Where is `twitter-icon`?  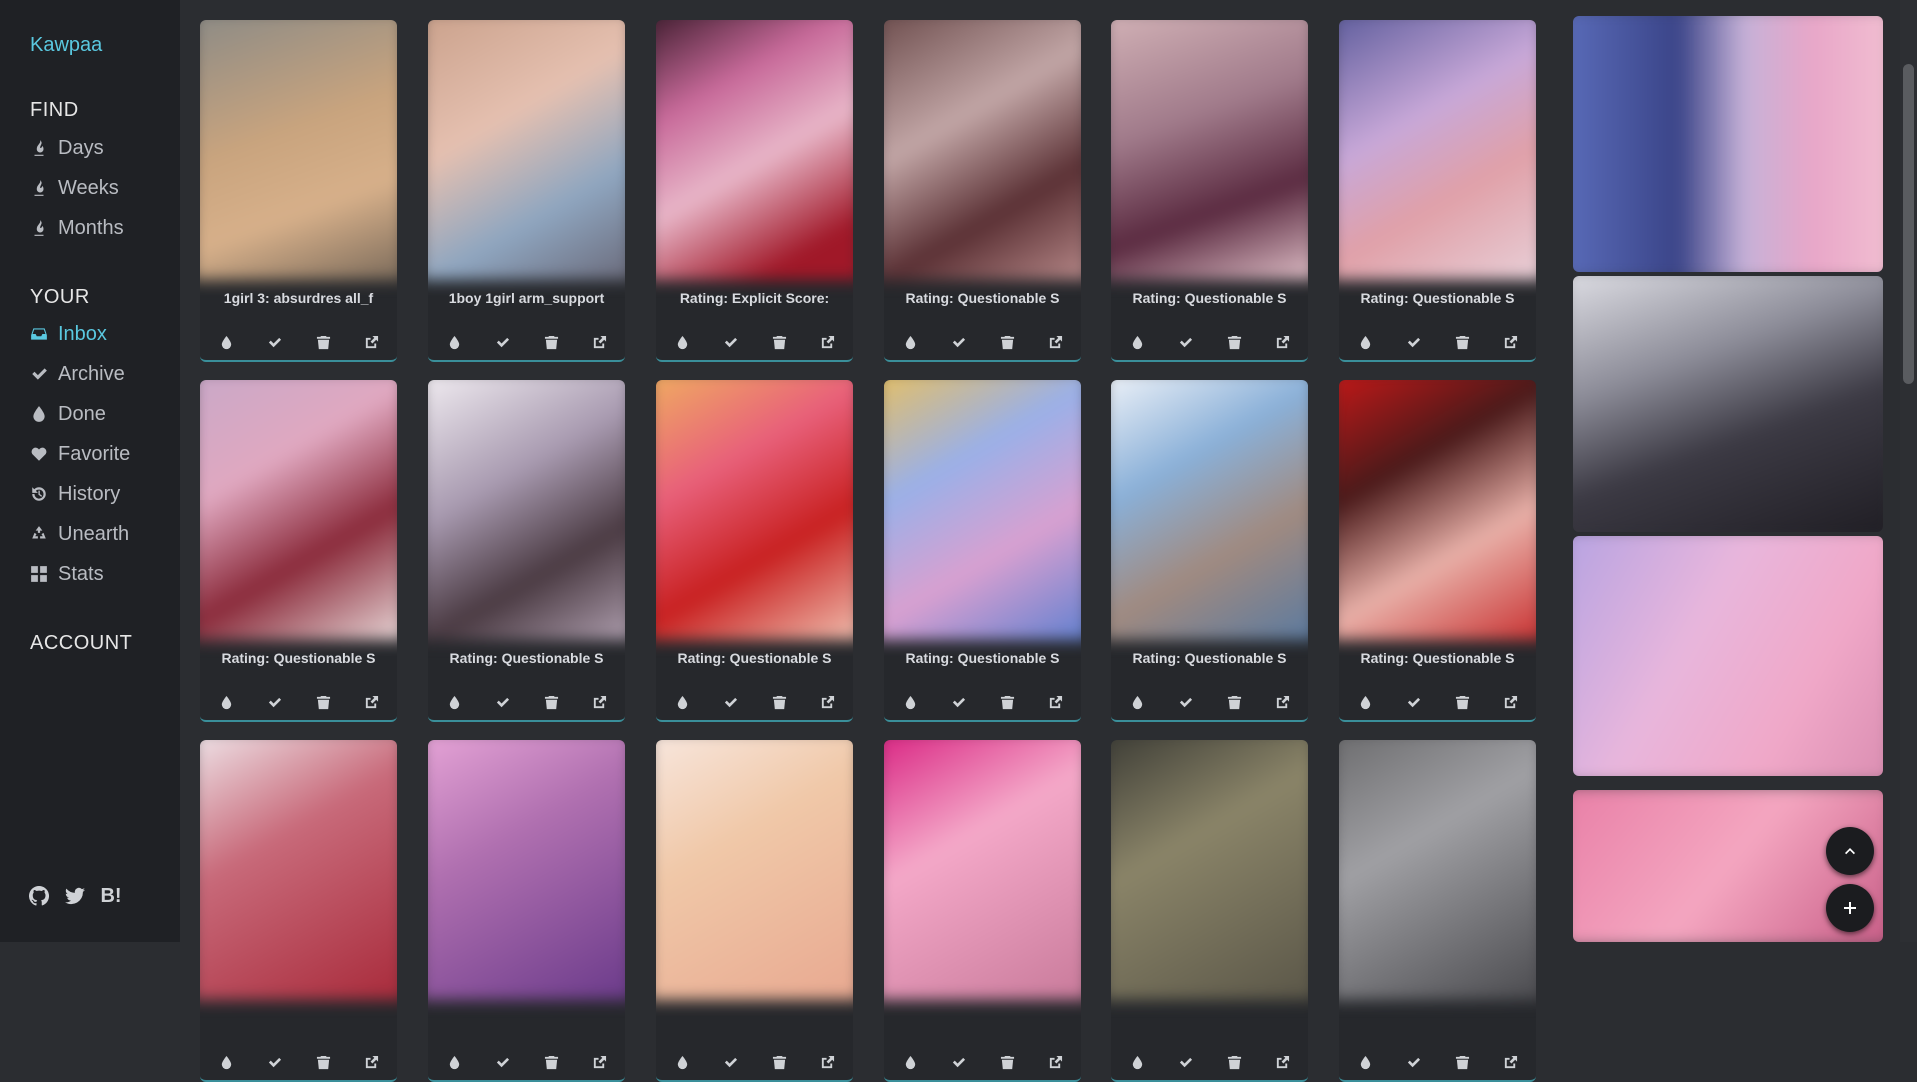 twitter-icon is located at coordinates (75, 896).